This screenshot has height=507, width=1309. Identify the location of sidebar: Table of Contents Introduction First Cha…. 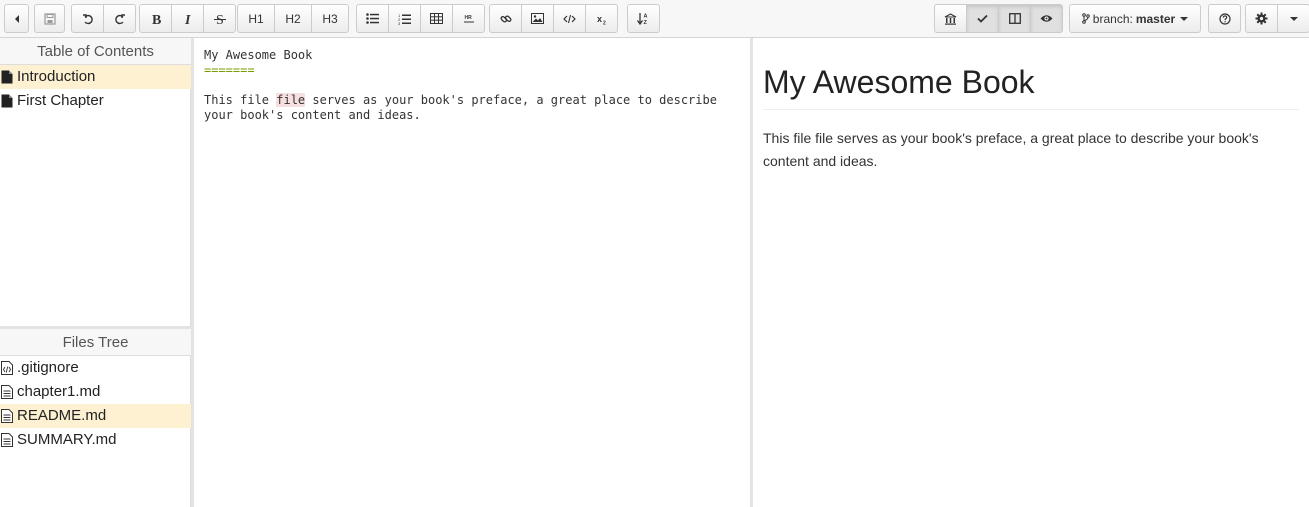
(95, 272).